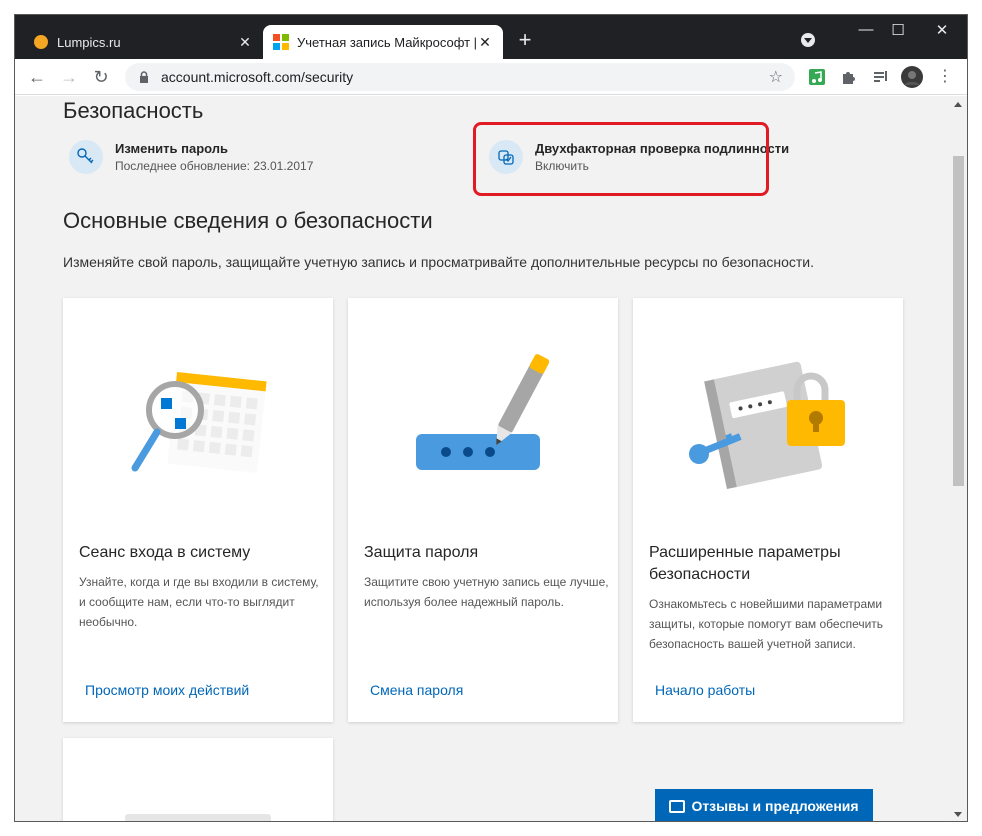  What do you see at coordinates (817, 77) in the screenshot?
I see `music-extension-icon` at bounding box center [817, 77].